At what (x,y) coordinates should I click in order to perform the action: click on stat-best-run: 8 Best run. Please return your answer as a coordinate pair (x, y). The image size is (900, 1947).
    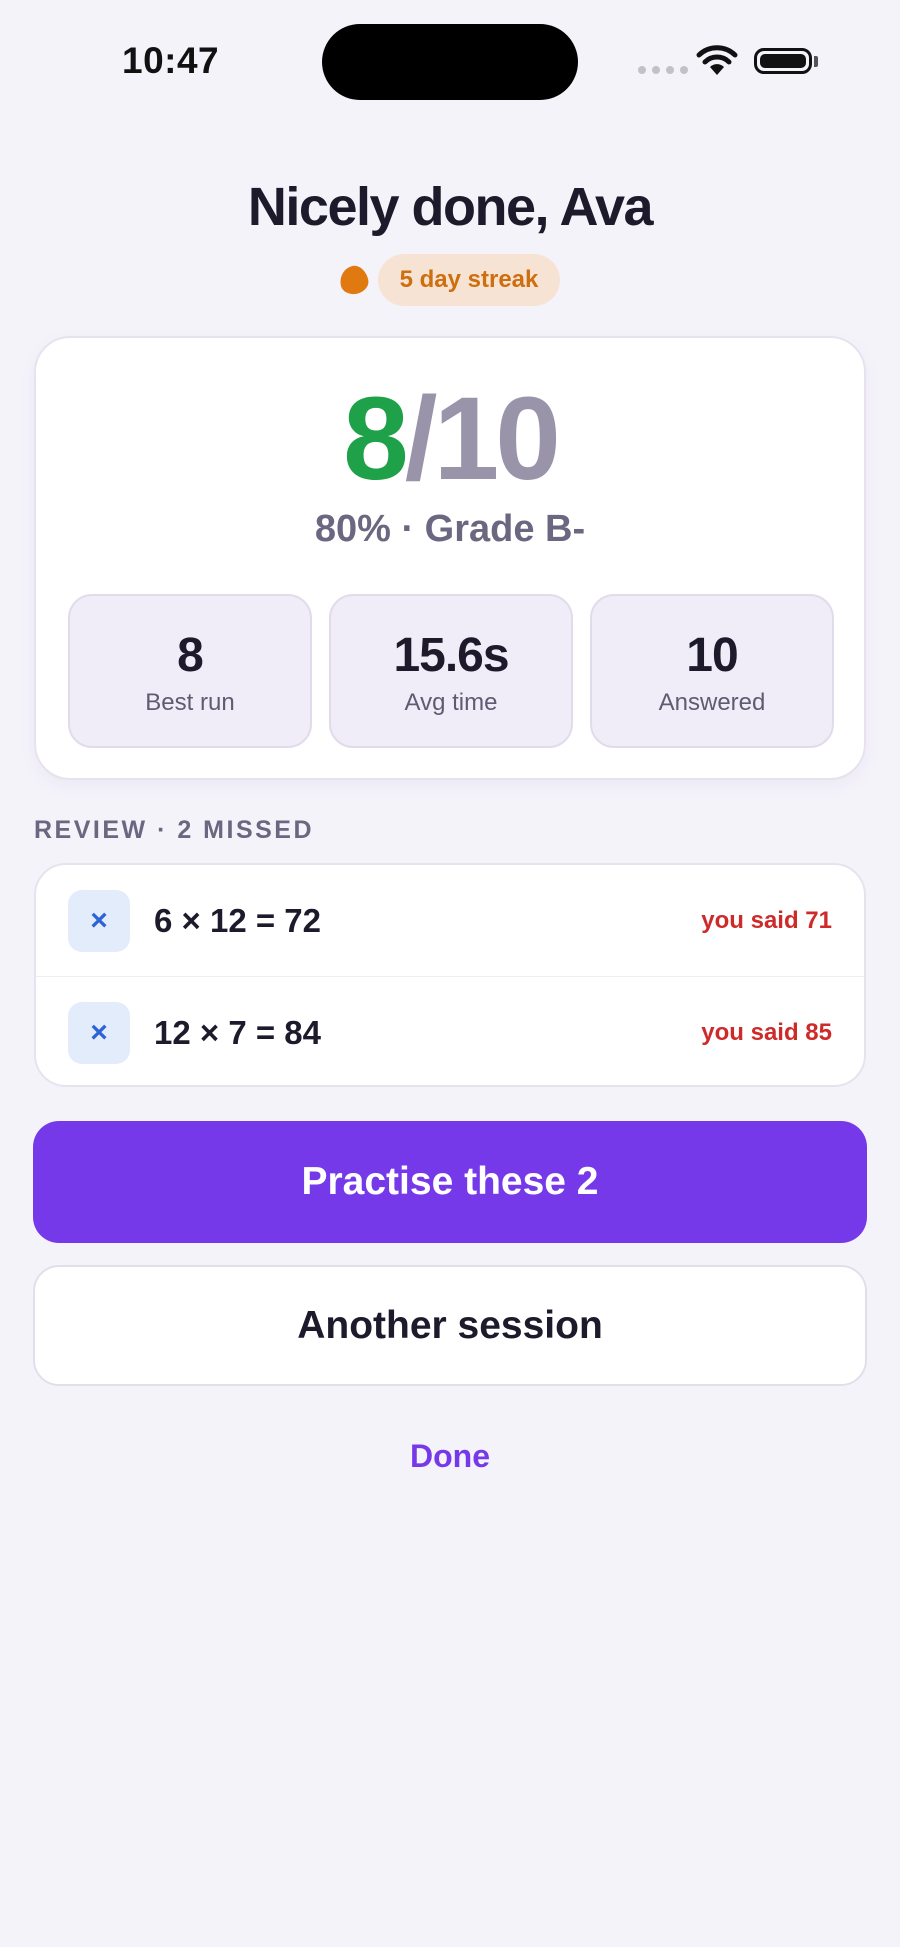
    Looking at the image, I should click on (190, 671).